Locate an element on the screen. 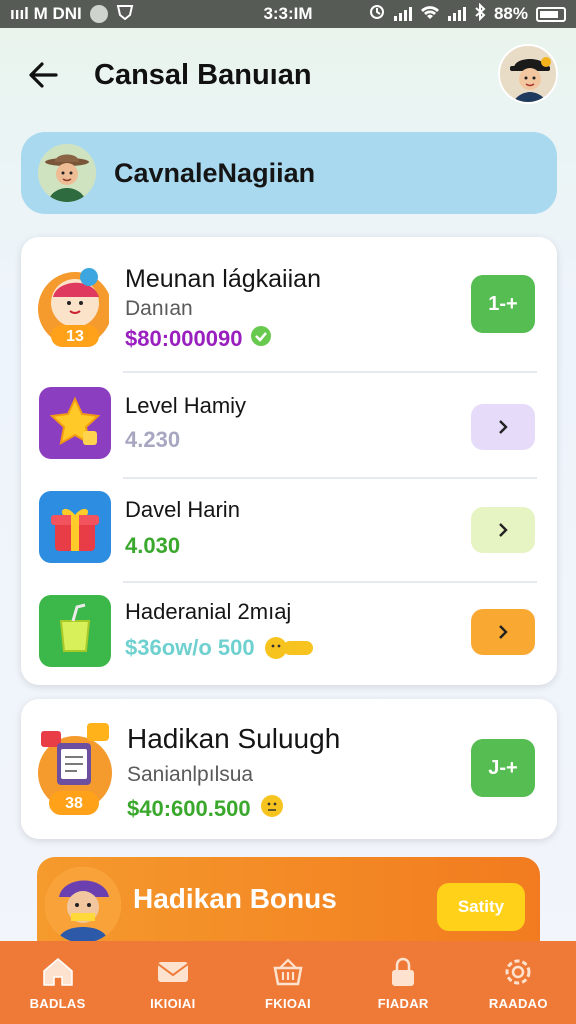 The width and height of the screenshot is (576, 1024). status-left: ıııl M DNI is located at coordinates (72, 14).